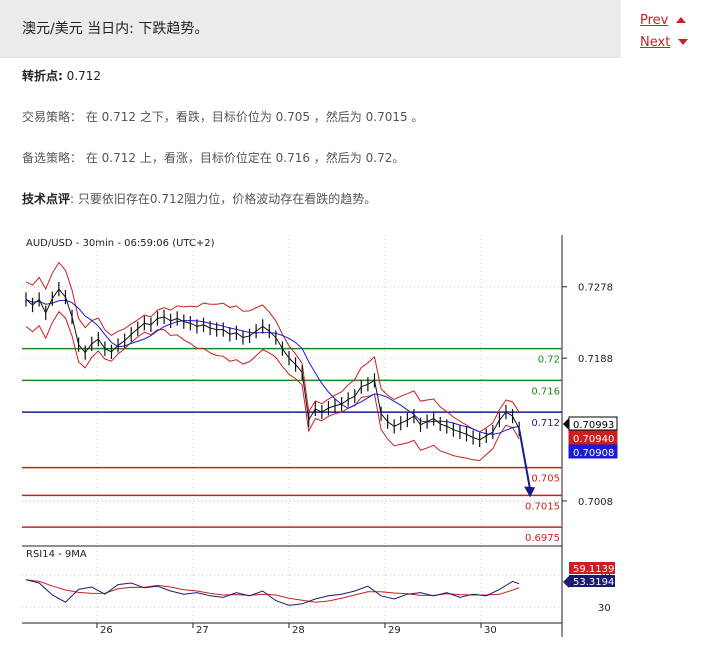 The width and height of the screenshot is (712, 646). I want to click on price-tag-pointer-icon, so click(566, 424).